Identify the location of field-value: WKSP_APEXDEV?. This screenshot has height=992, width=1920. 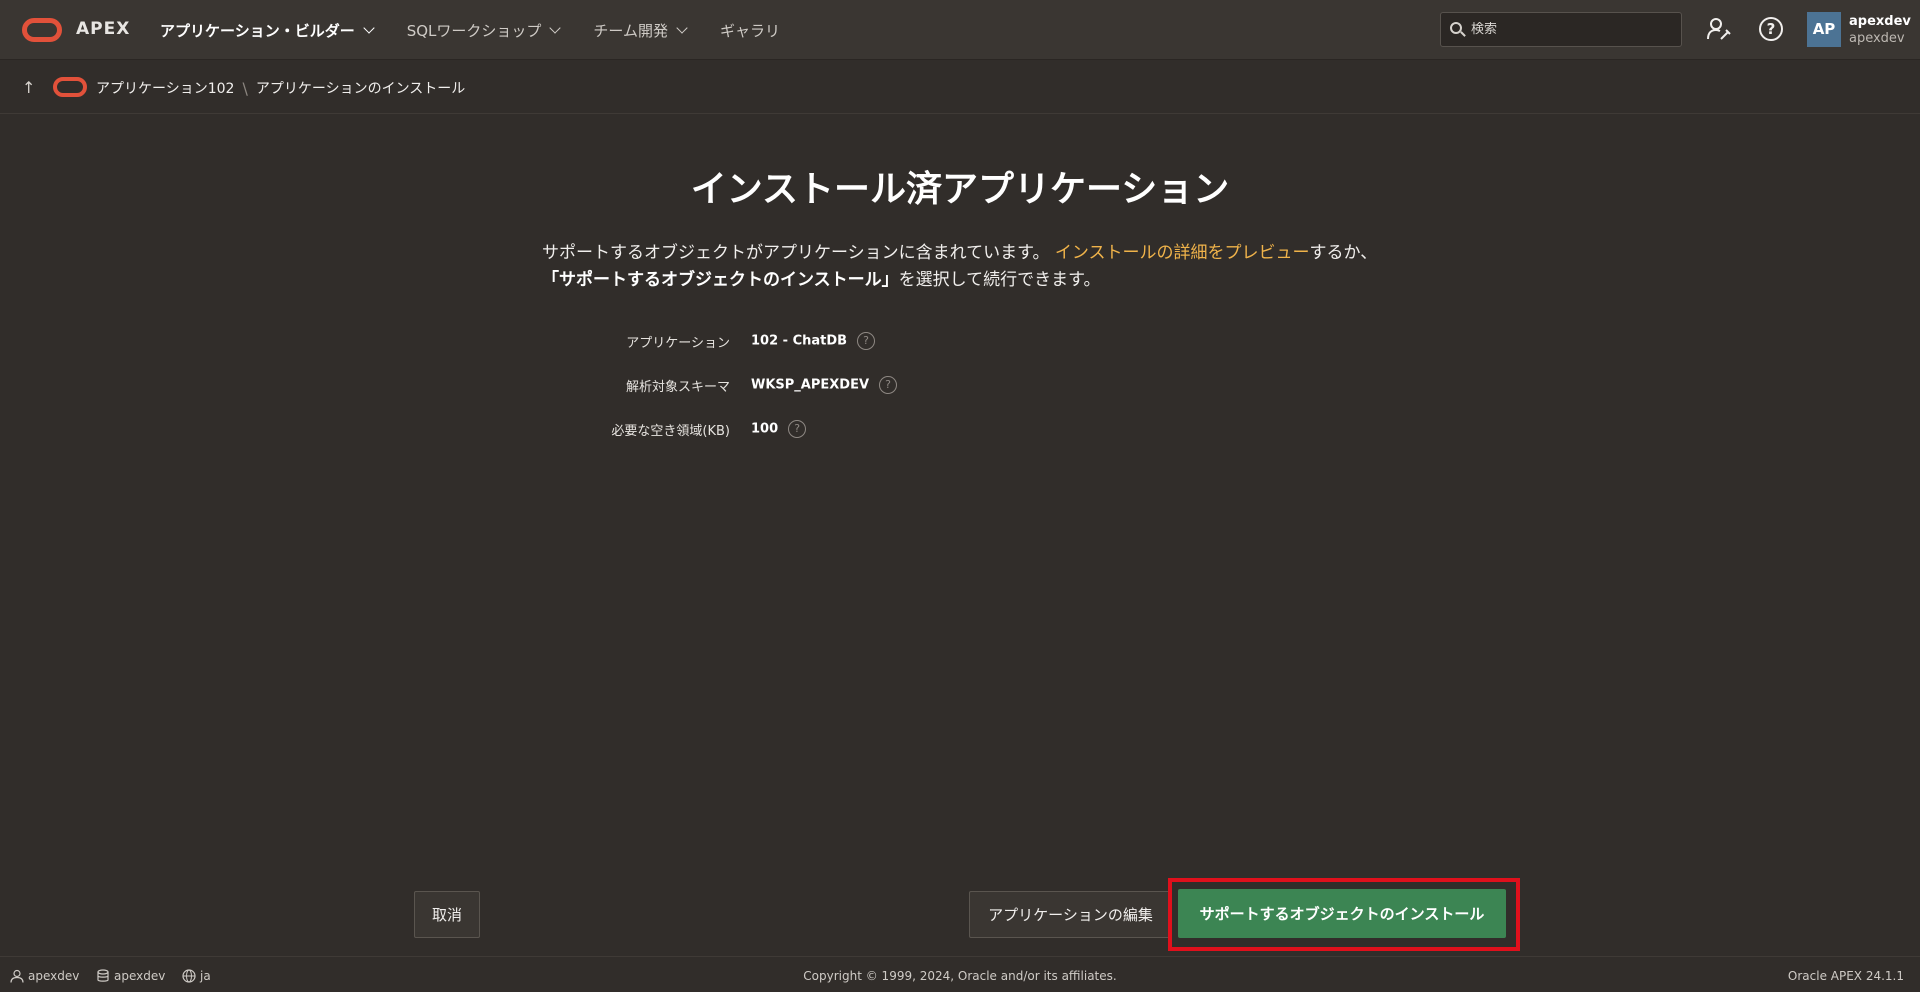
(824, 385).